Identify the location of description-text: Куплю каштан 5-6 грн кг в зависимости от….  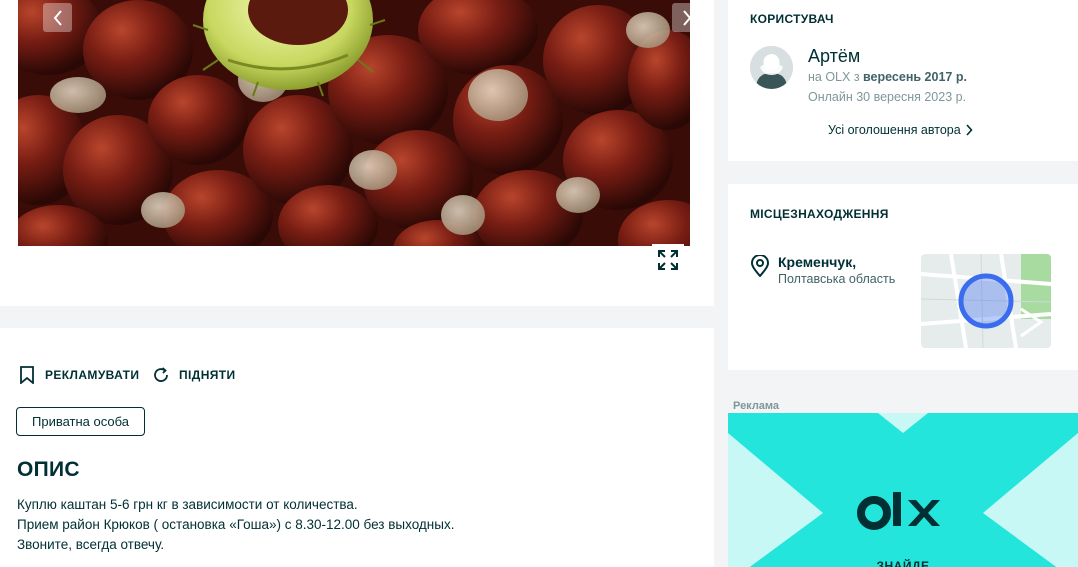
(235, 525).